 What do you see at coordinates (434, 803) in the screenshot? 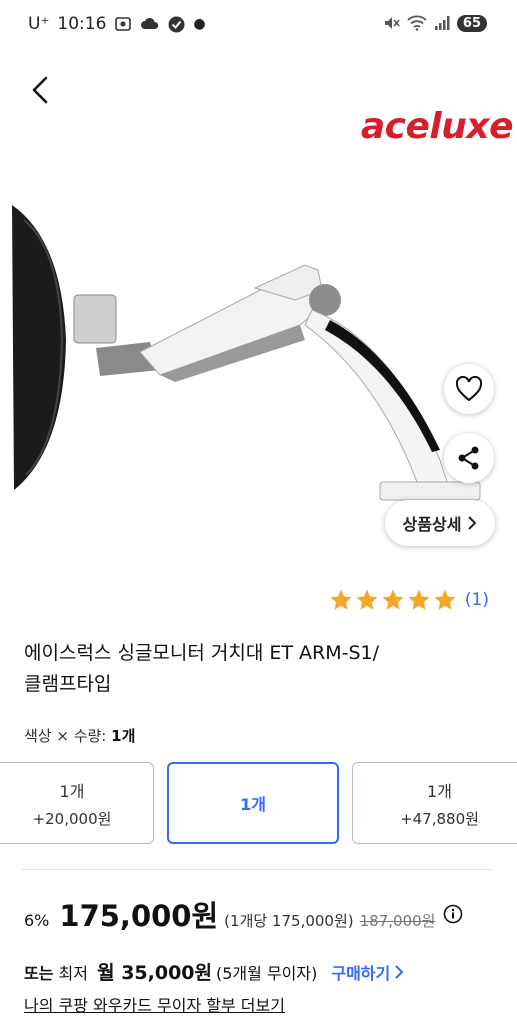
I see `option-choice: 1개 +47,880원` at bounding box center [434, 803].